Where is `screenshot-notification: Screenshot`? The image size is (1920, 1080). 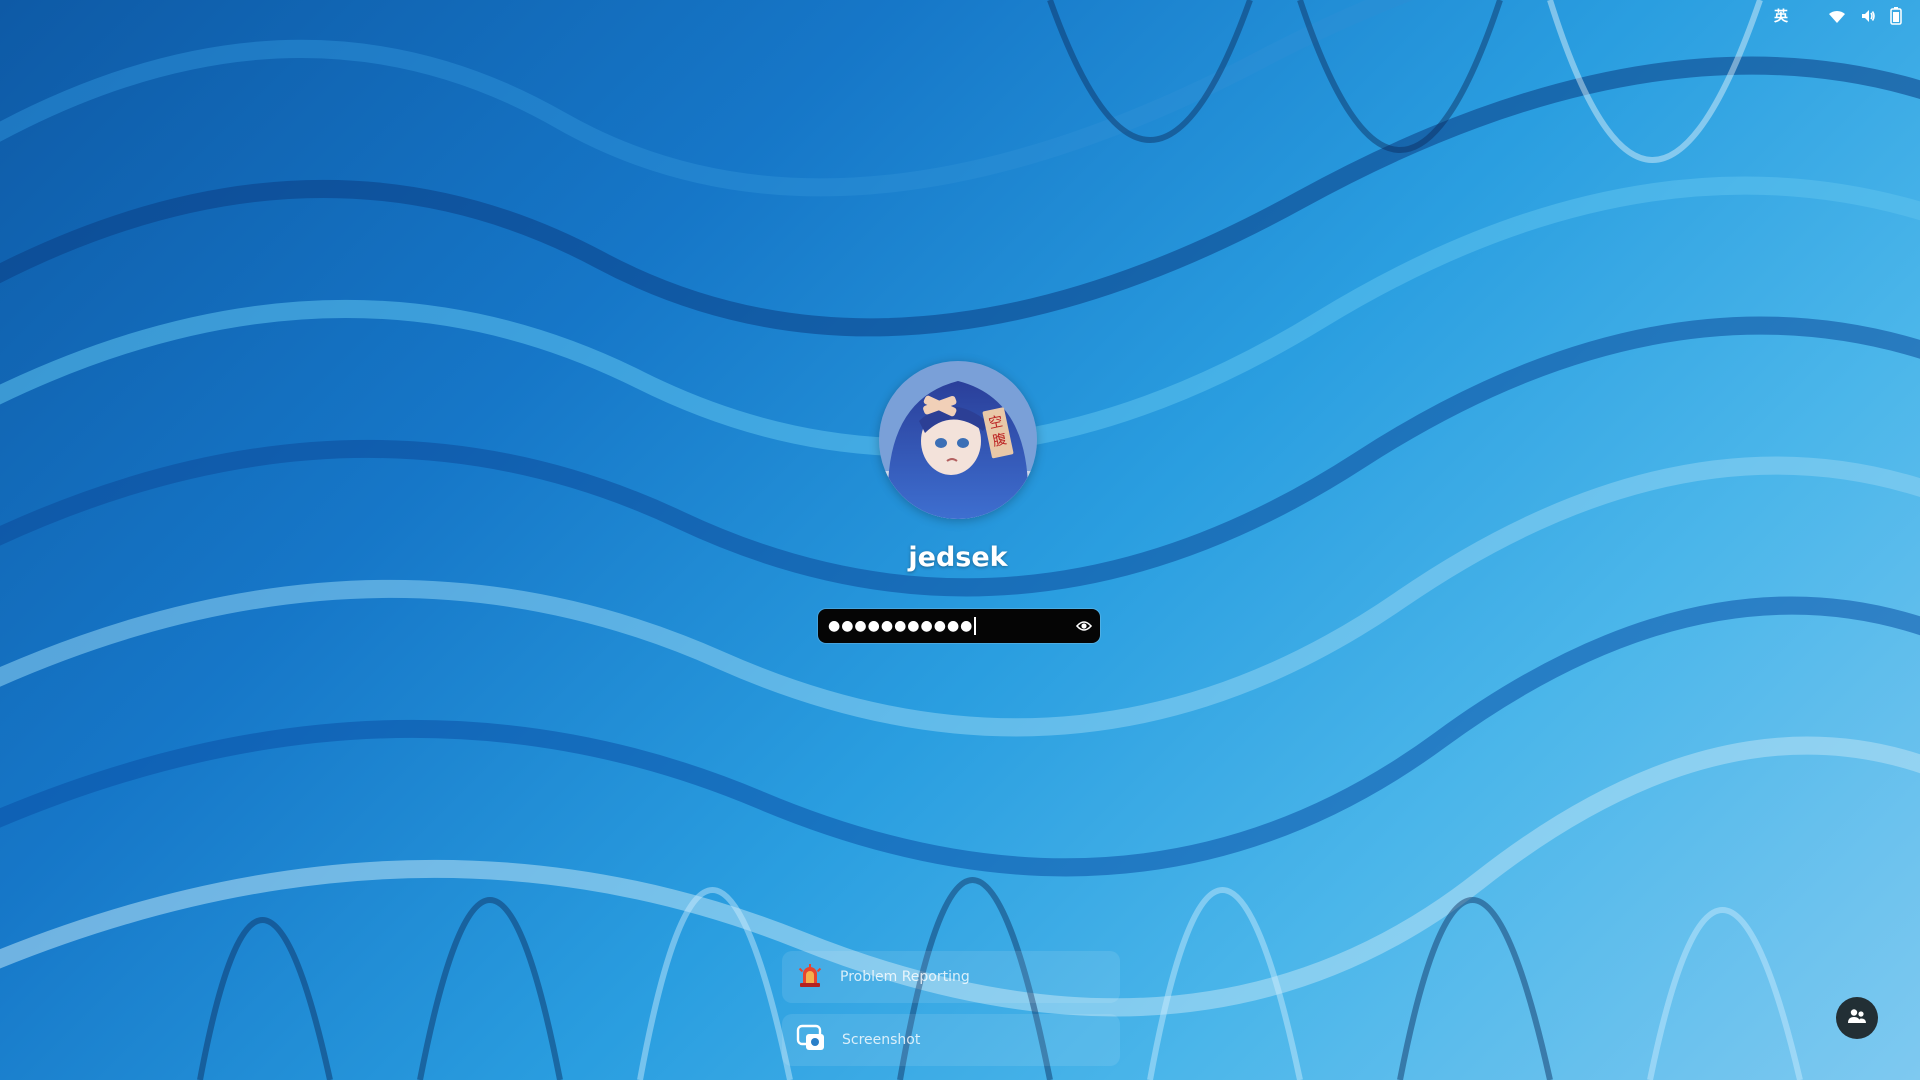 screenshot-notification: Screenshot is located at coordinates (951, 1040).